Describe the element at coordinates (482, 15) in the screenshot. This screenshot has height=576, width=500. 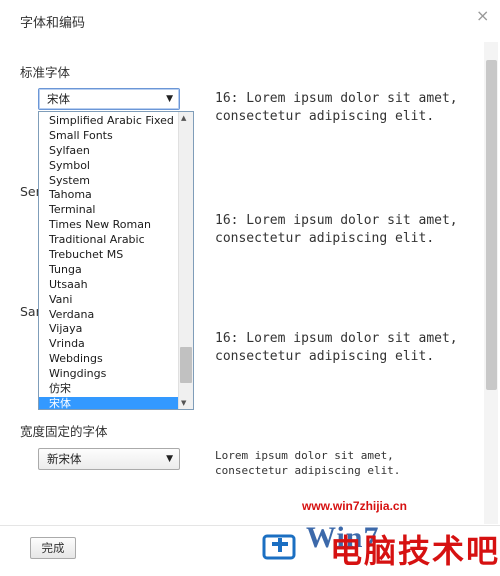
I see `close-icon: ×` at that location.